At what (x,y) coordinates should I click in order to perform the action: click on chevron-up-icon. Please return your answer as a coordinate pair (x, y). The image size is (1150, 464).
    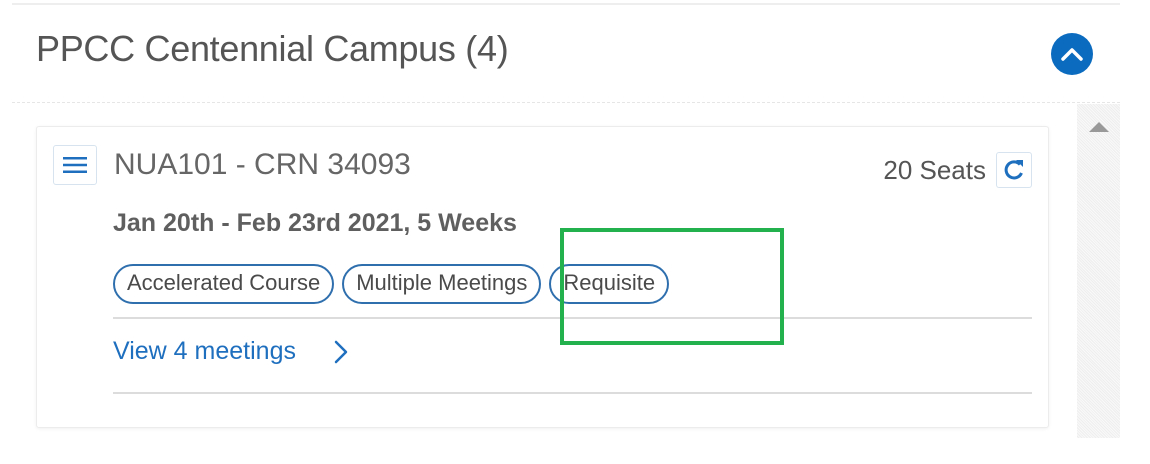
    Looking at the image, I should click on (1072, 54).